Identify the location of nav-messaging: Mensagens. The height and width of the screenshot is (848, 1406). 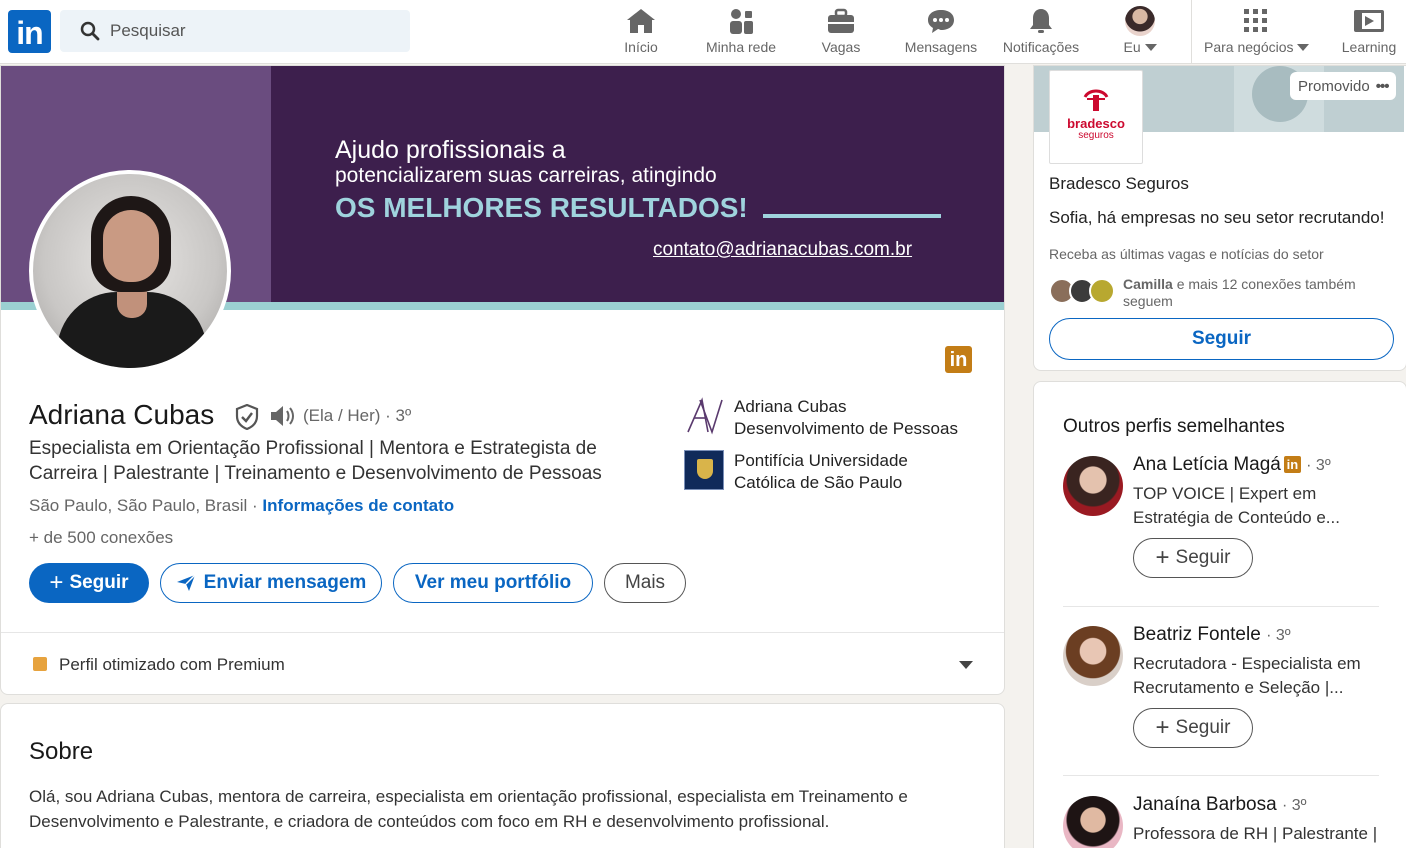
(941, 33).